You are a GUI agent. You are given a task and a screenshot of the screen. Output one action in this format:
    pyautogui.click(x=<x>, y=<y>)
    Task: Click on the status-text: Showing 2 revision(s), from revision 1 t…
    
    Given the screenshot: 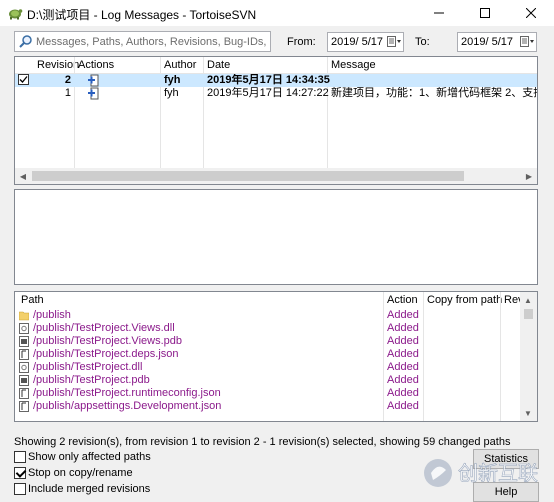 What is the action you would take?
    pyautogui.click(x=262, y=442)
    